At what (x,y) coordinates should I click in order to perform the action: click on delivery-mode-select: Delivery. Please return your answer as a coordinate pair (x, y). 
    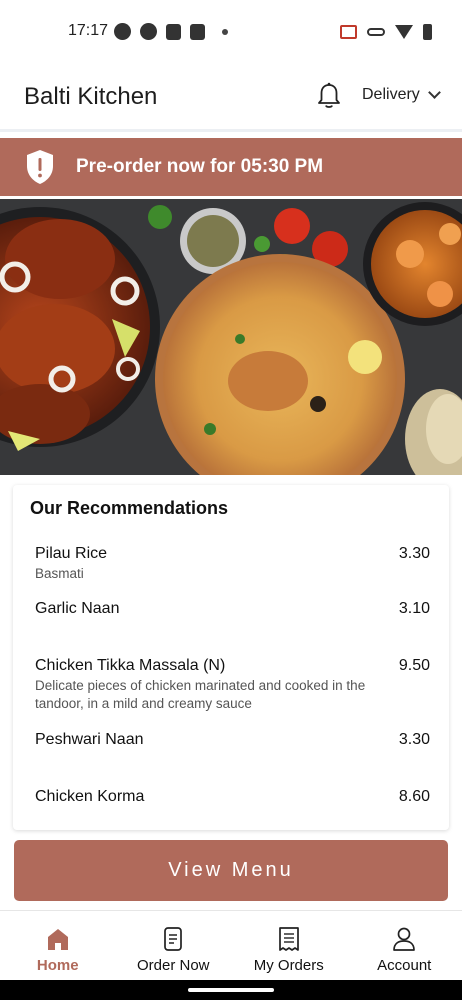
    Looking at the image, I should click on (401, 94).